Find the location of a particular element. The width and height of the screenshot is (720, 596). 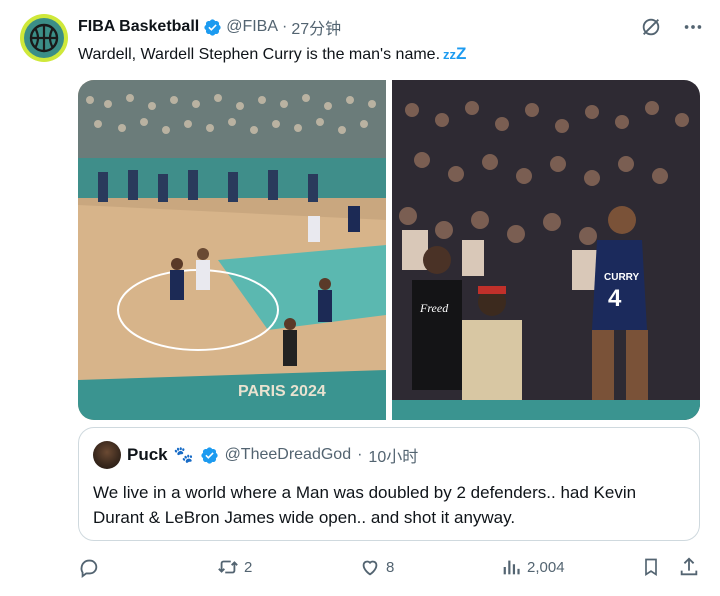

views-button: 2,004 is located at coordinates (532, 567).